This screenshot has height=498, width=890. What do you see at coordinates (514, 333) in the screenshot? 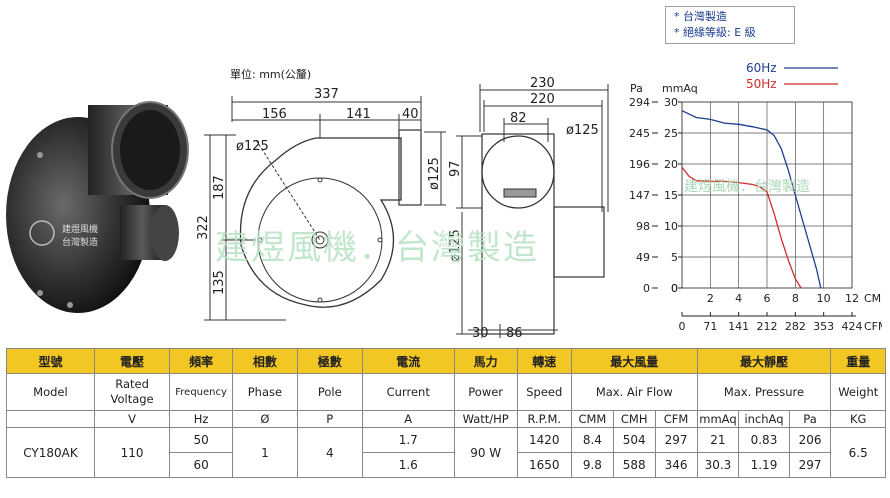
I see `dim-bottom-b: 86` at bounding box center [514, 333].